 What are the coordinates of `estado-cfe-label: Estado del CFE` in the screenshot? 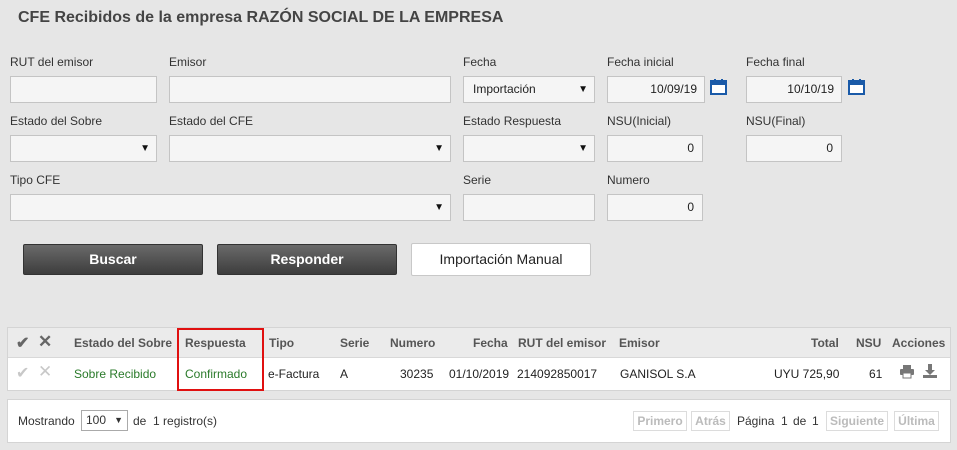 It's located at (211, 121).